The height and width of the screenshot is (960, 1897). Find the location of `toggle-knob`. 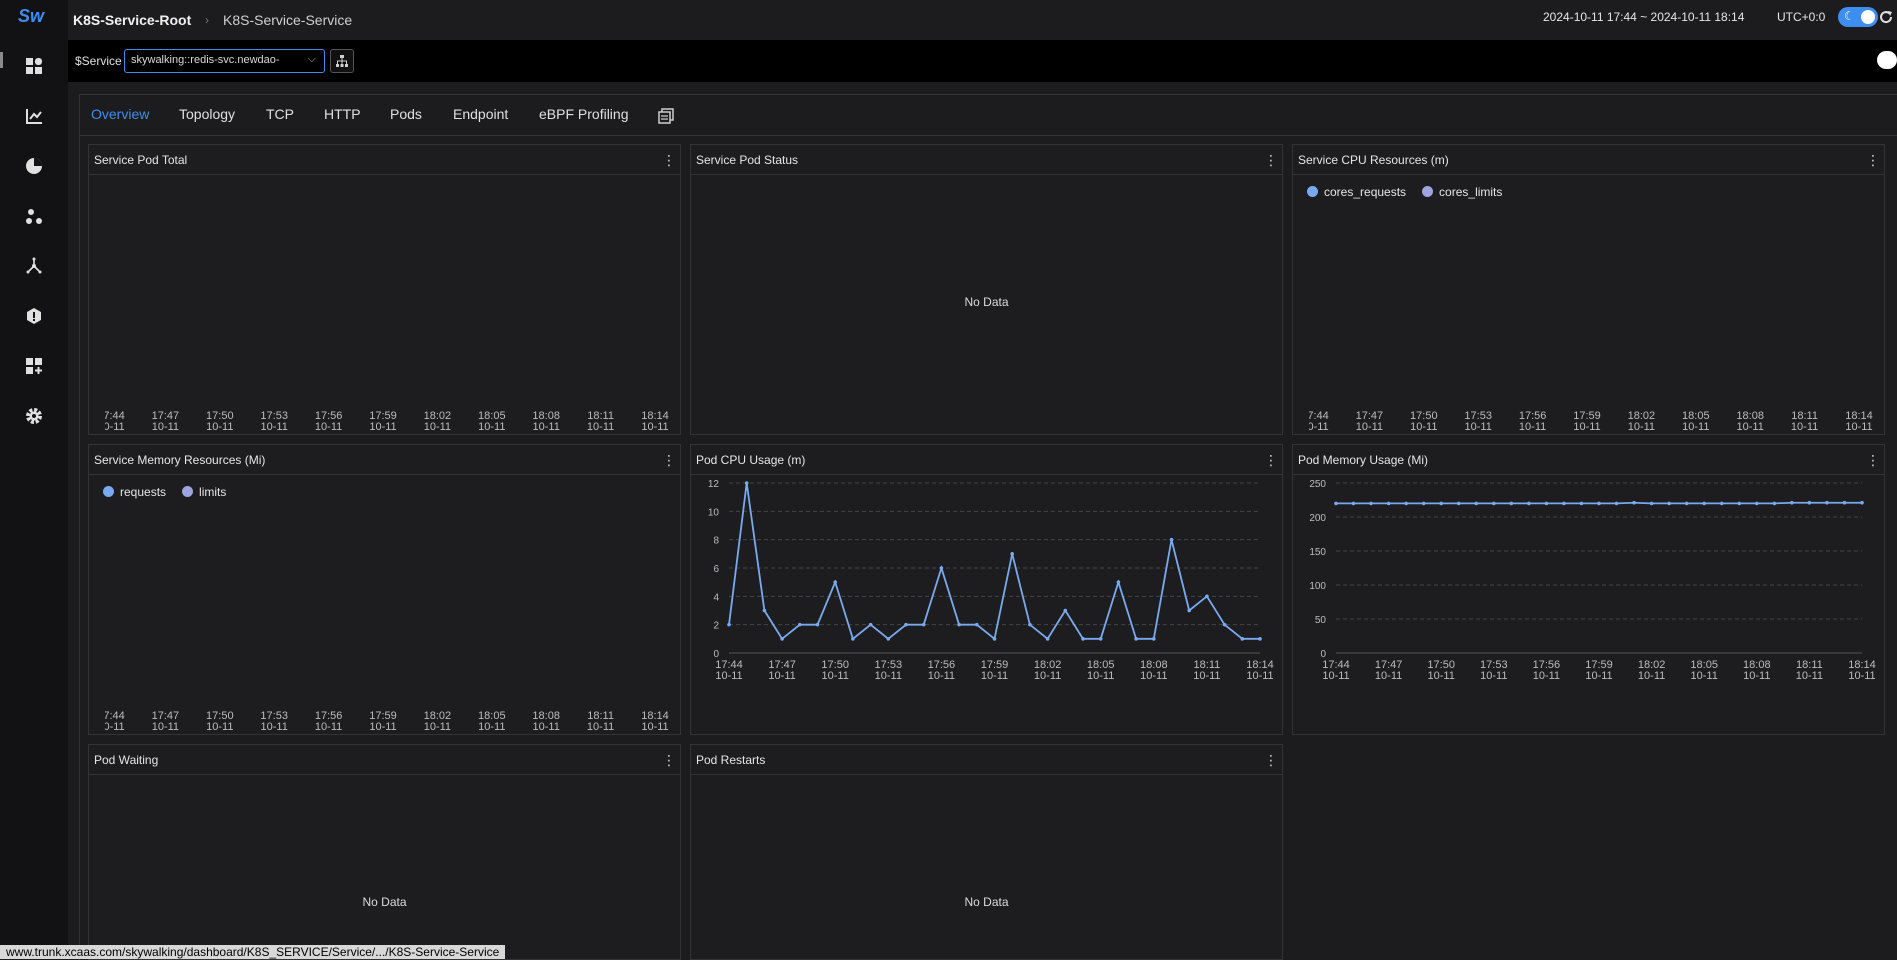

toggle-knob is located at coordinates (1868, 17).